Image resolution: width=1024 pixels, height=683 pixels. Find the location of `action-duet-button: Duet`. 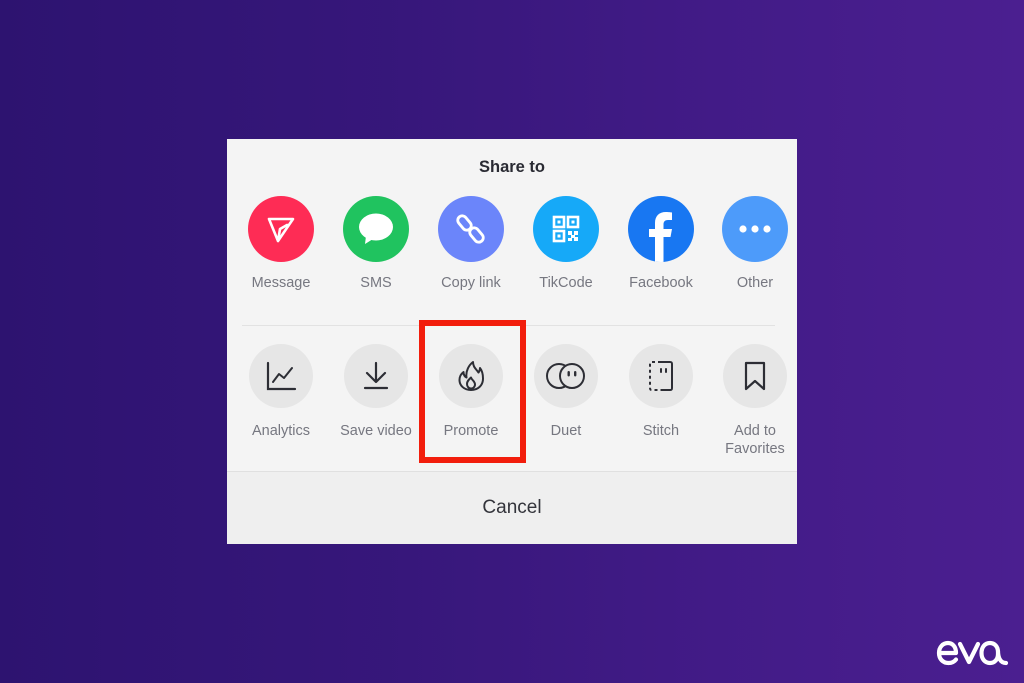

action-duet-button: Duet is located at coordinates (566, 392).